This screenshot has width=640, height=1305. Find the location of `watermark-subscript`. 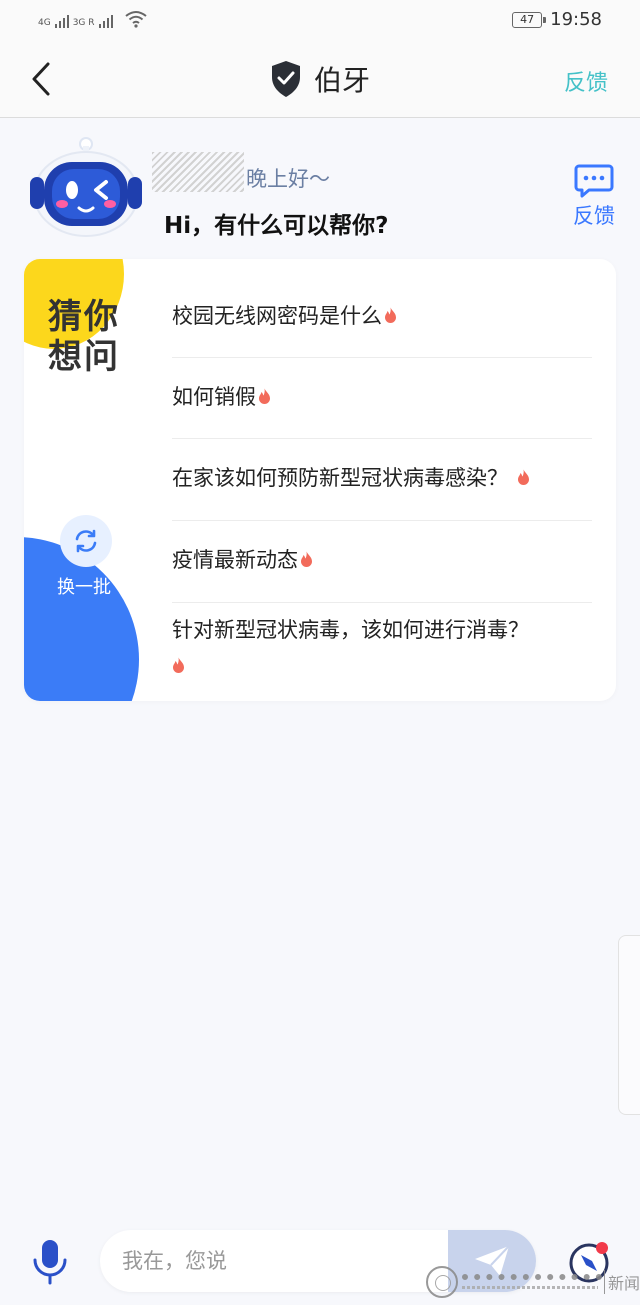

watermark-subscript is located at coordinates (530, 1287).